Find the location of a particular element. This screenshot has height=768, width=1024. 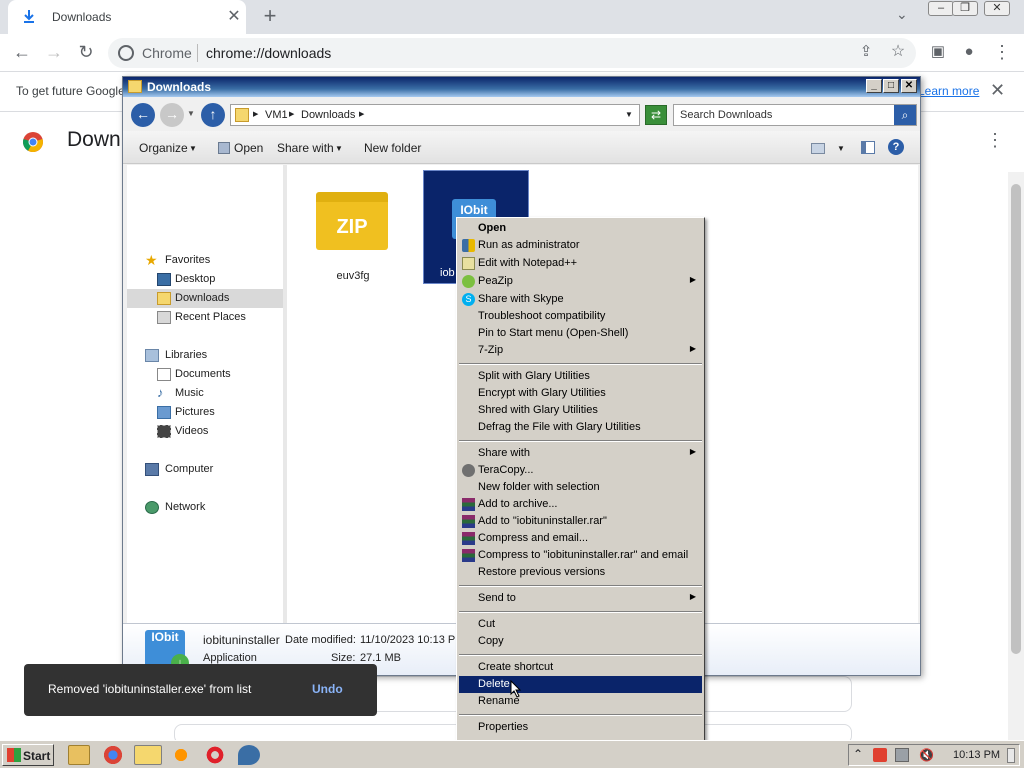

network-tray-icon is located at coordinates (902, 755).